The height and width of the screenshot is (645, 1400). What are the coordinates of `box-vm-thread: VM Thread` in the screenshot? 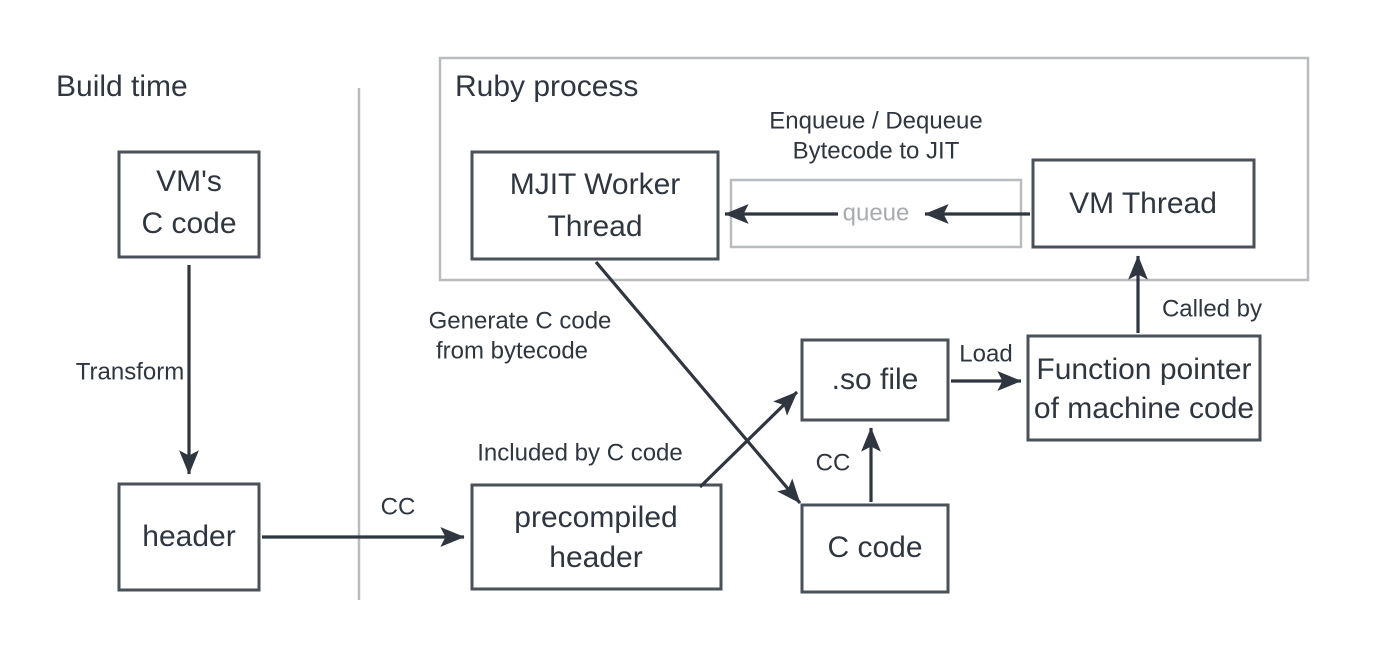 It's located at (1143, 203).